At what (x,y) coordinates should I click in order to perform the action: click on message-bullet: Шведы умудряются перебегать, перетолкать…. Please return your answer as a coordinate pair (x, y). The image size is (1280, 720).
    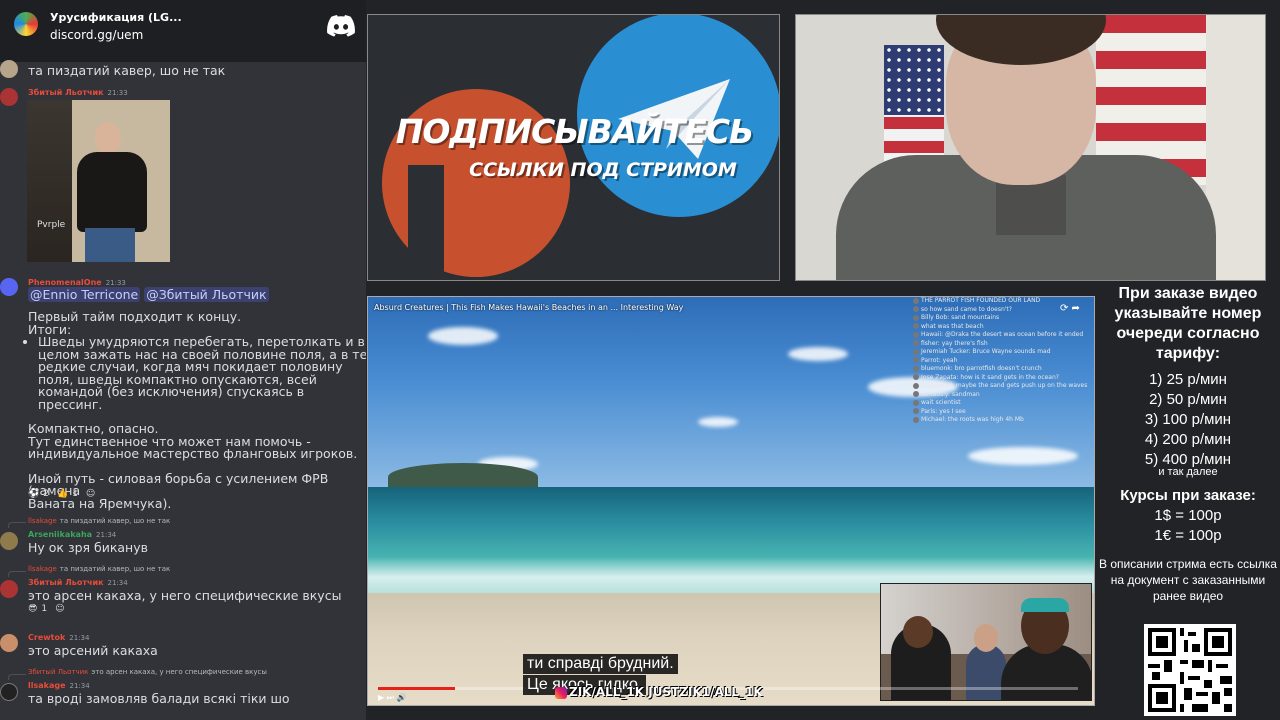
    Looking at the image, I should click on (202, 373).